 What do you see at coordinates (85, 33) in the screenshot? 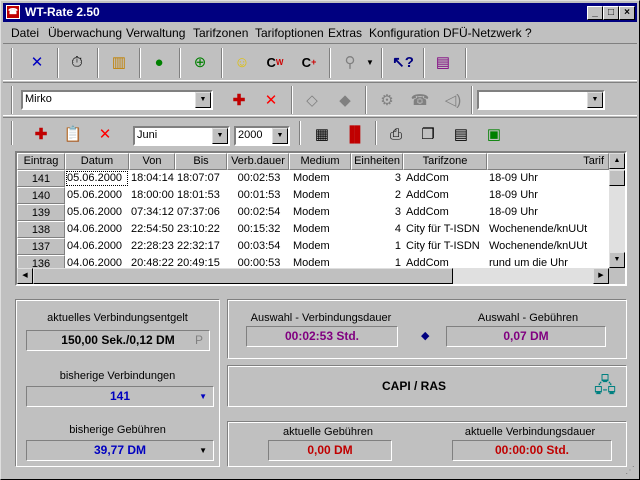
I see `menu-ueberwachung: Überwachung` at bounding box center [85, 33].